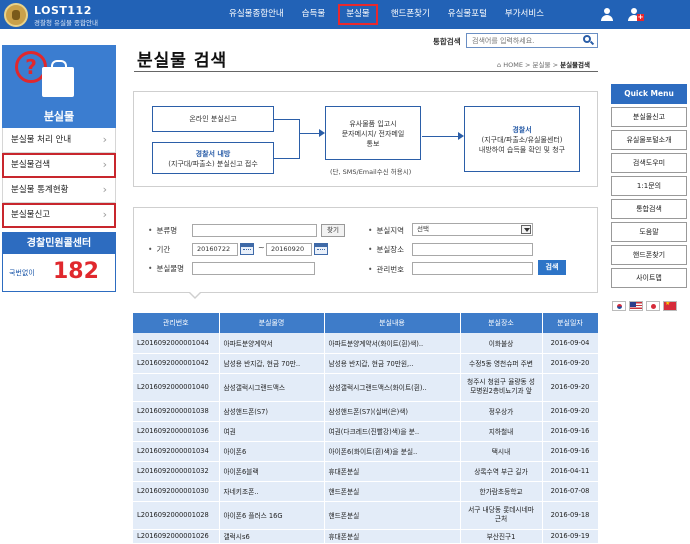 The height and width of the screenshot is (544, 690). What do you see at coordinates (501, 536) in the screenshot?
I see `cell-place: 부산진구1` at bounding box center [501, 536].